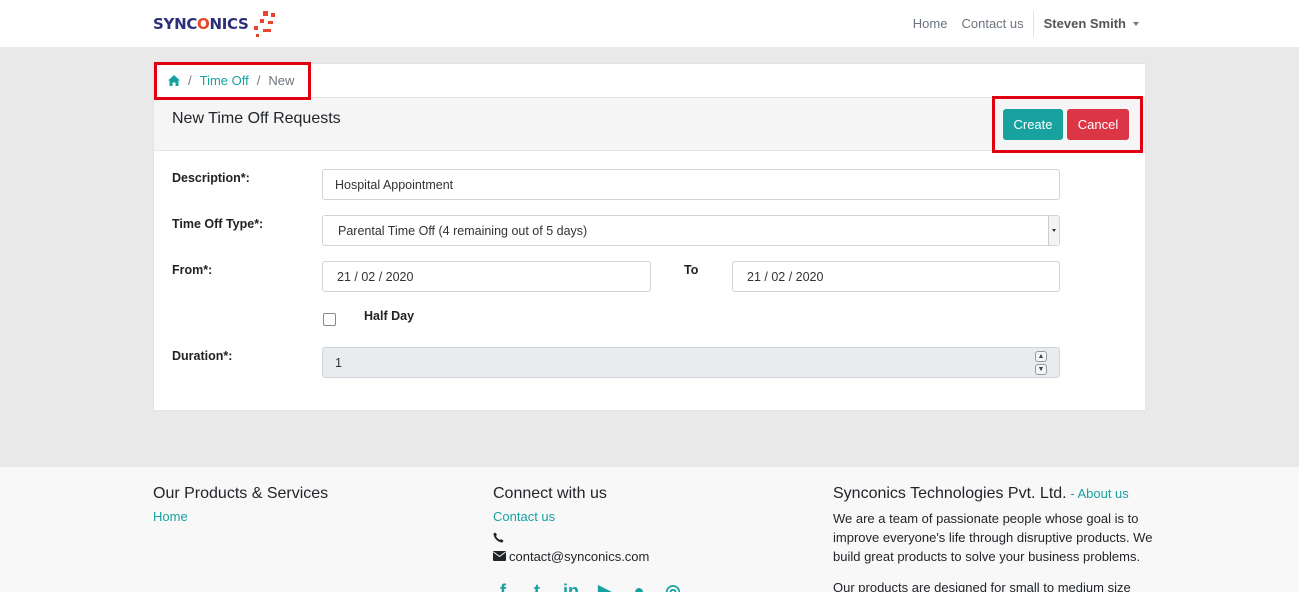  What do you see at coordinates (338, 362) in the screenshot?
I see `duration-value: 1` at bounding box center [338, 362].